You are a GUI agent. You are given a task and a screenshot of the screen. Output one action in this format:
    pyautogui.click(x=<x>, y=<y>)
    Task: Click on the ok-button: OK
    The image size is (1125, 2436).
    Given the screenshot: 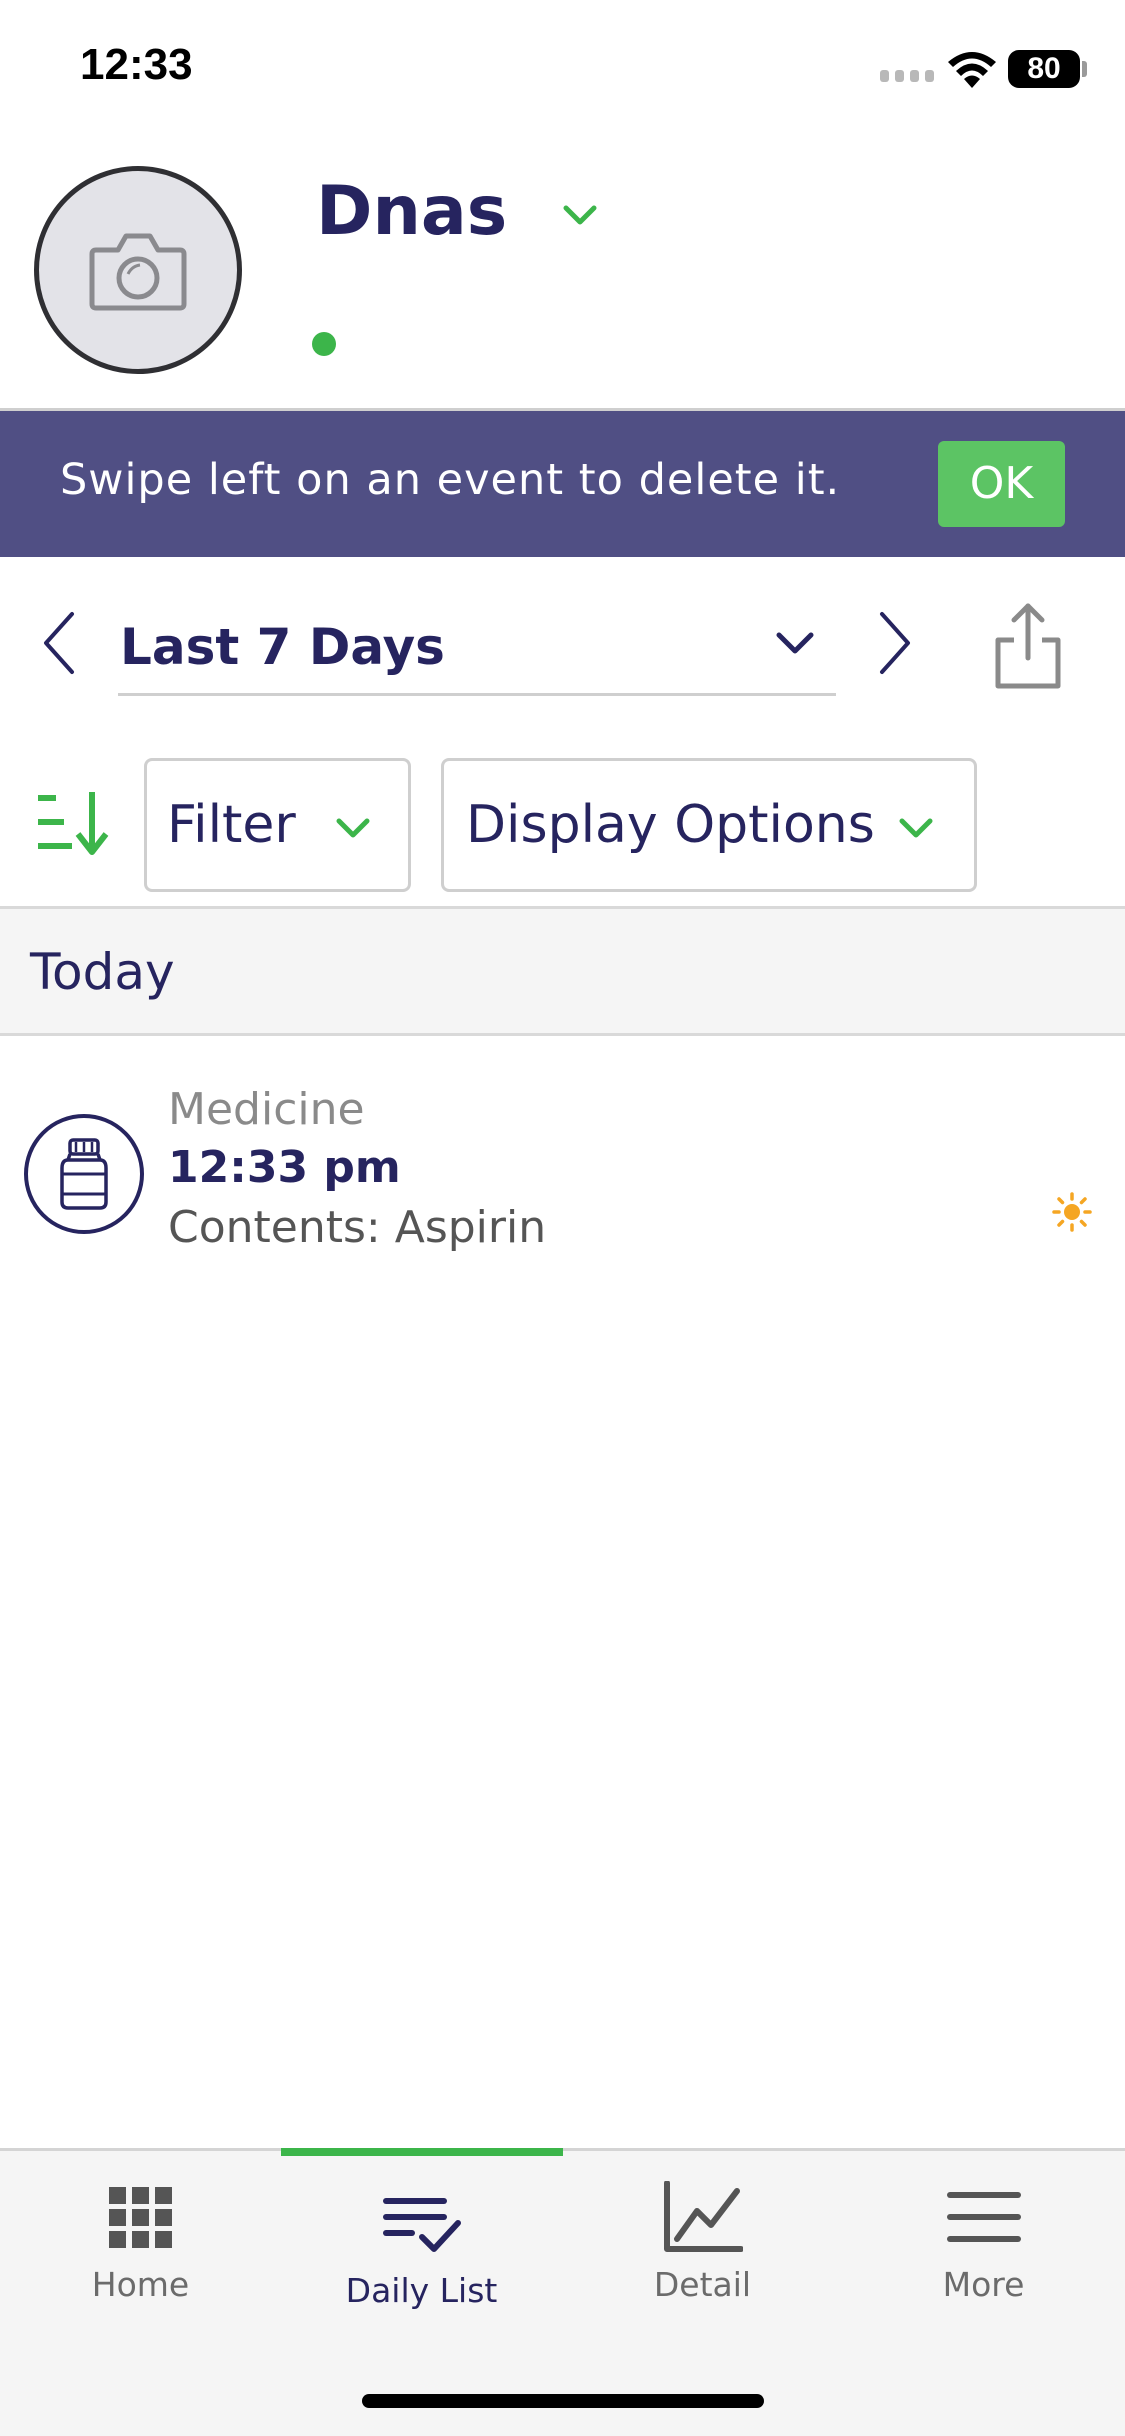 What is the action you would take?
    pyautogui.click(x=1001, y=484)
    